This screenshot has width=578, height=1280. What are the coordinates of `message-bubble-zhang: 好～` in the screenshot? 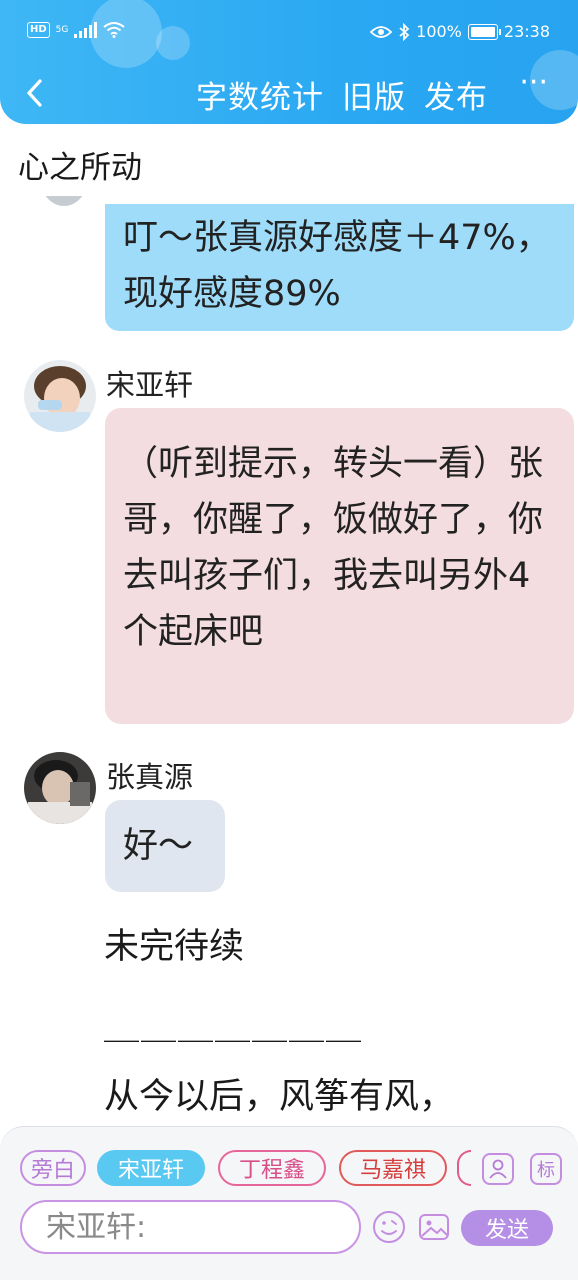 It's located at (165, 846).